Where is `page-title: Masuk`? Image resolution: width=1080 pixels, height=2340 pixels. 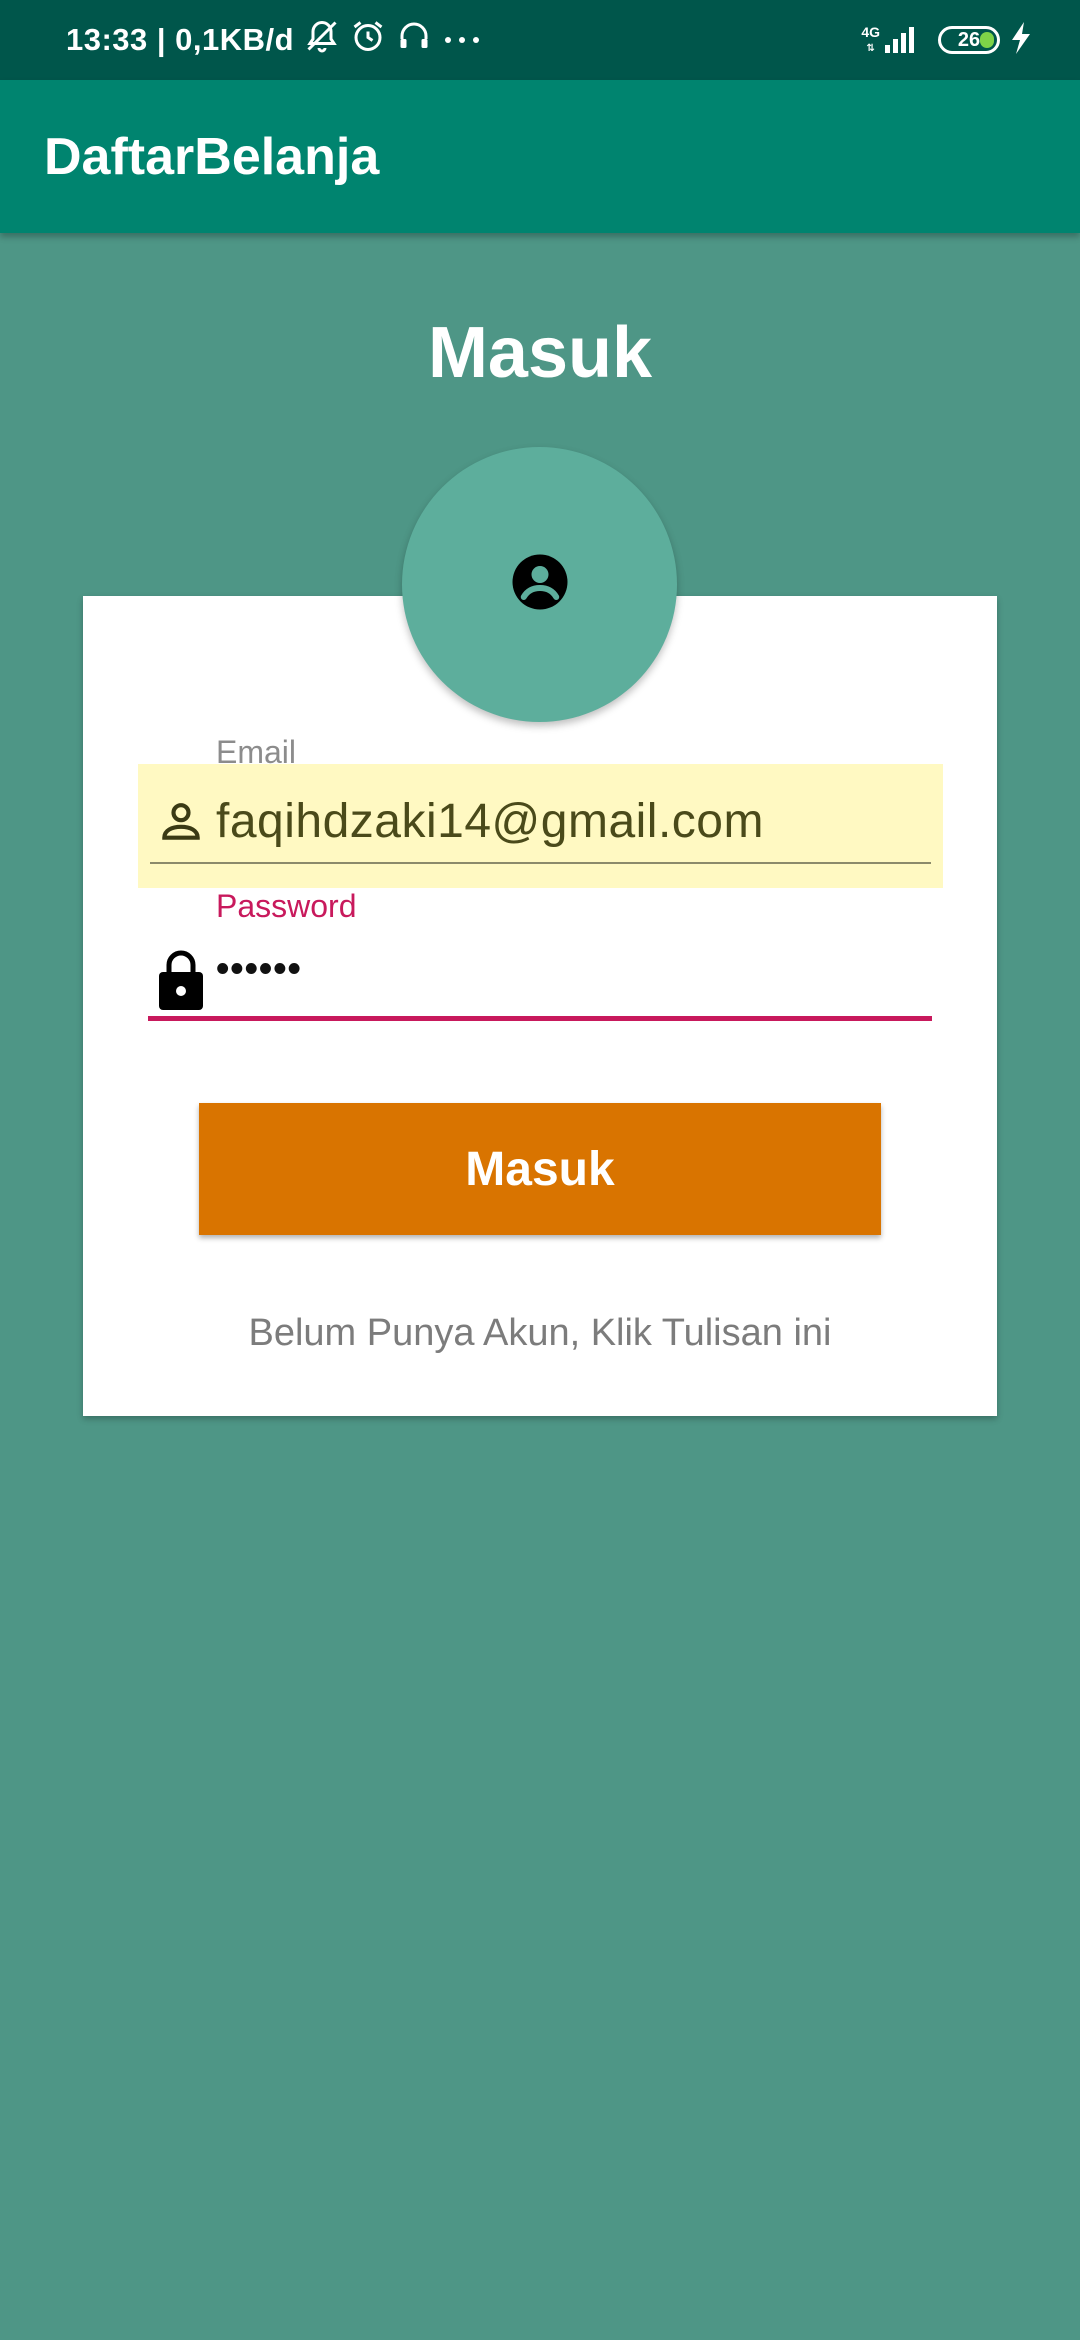 page-title: Masuk is located at coordinates (540, 353).